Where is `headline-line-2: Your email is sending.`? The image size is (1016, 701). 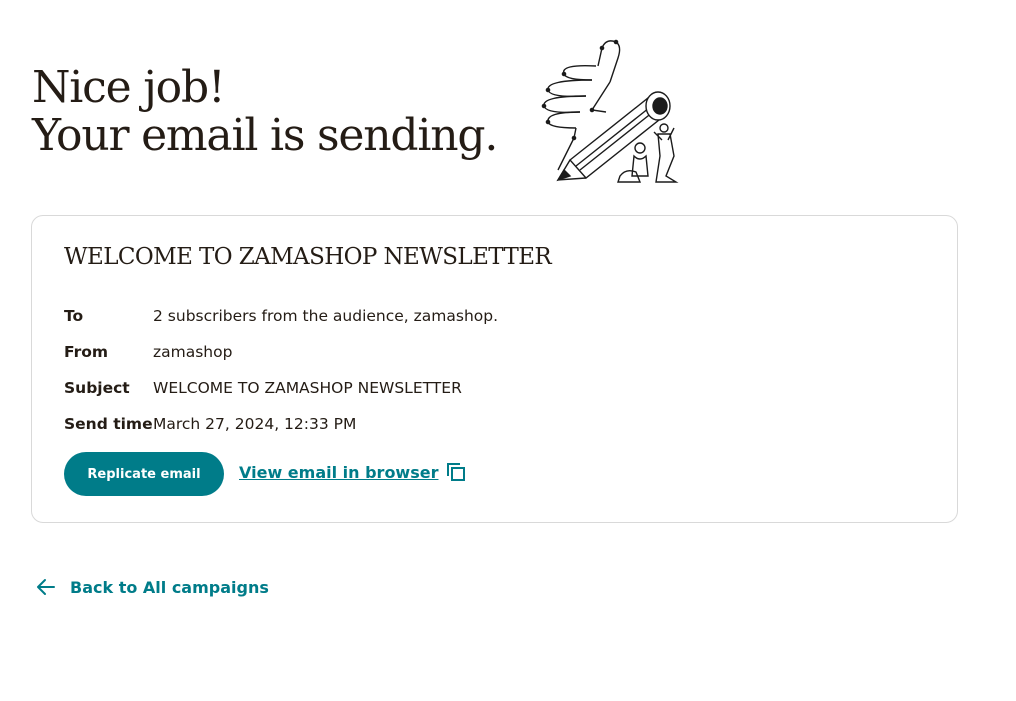
headline-line-2: Your email is sending. is located at coordinates (265, 135).